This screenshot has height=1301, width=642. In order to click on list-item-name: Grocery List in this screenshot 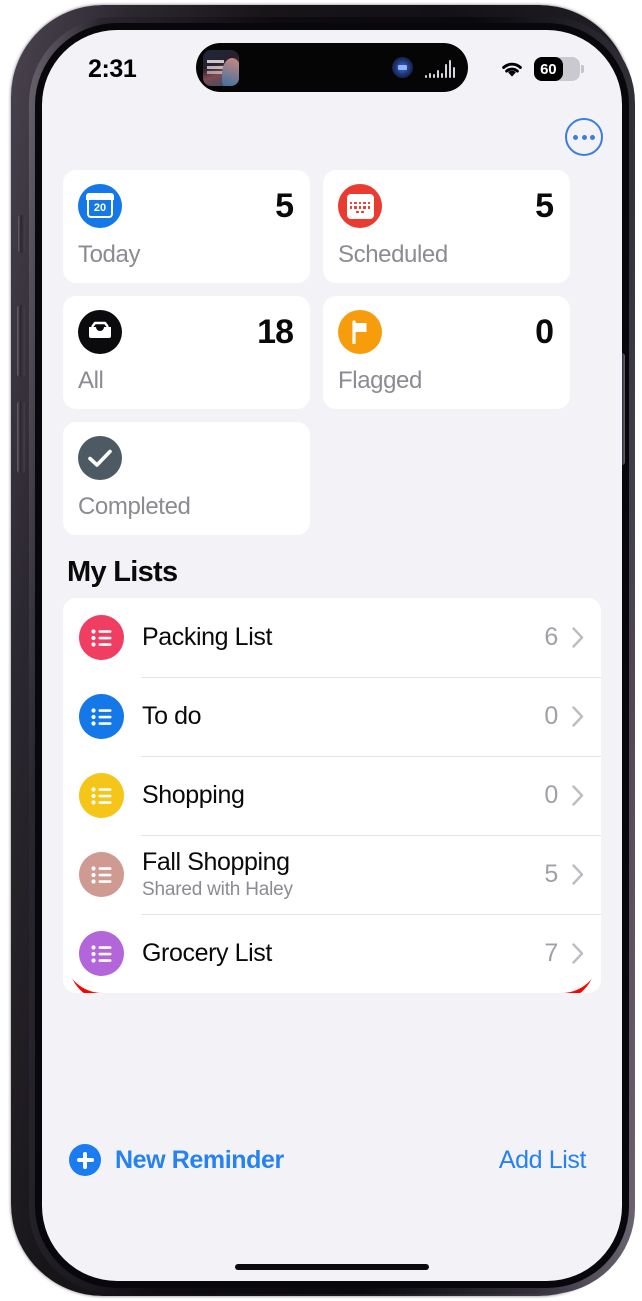, I will do `click(207, 953)`.